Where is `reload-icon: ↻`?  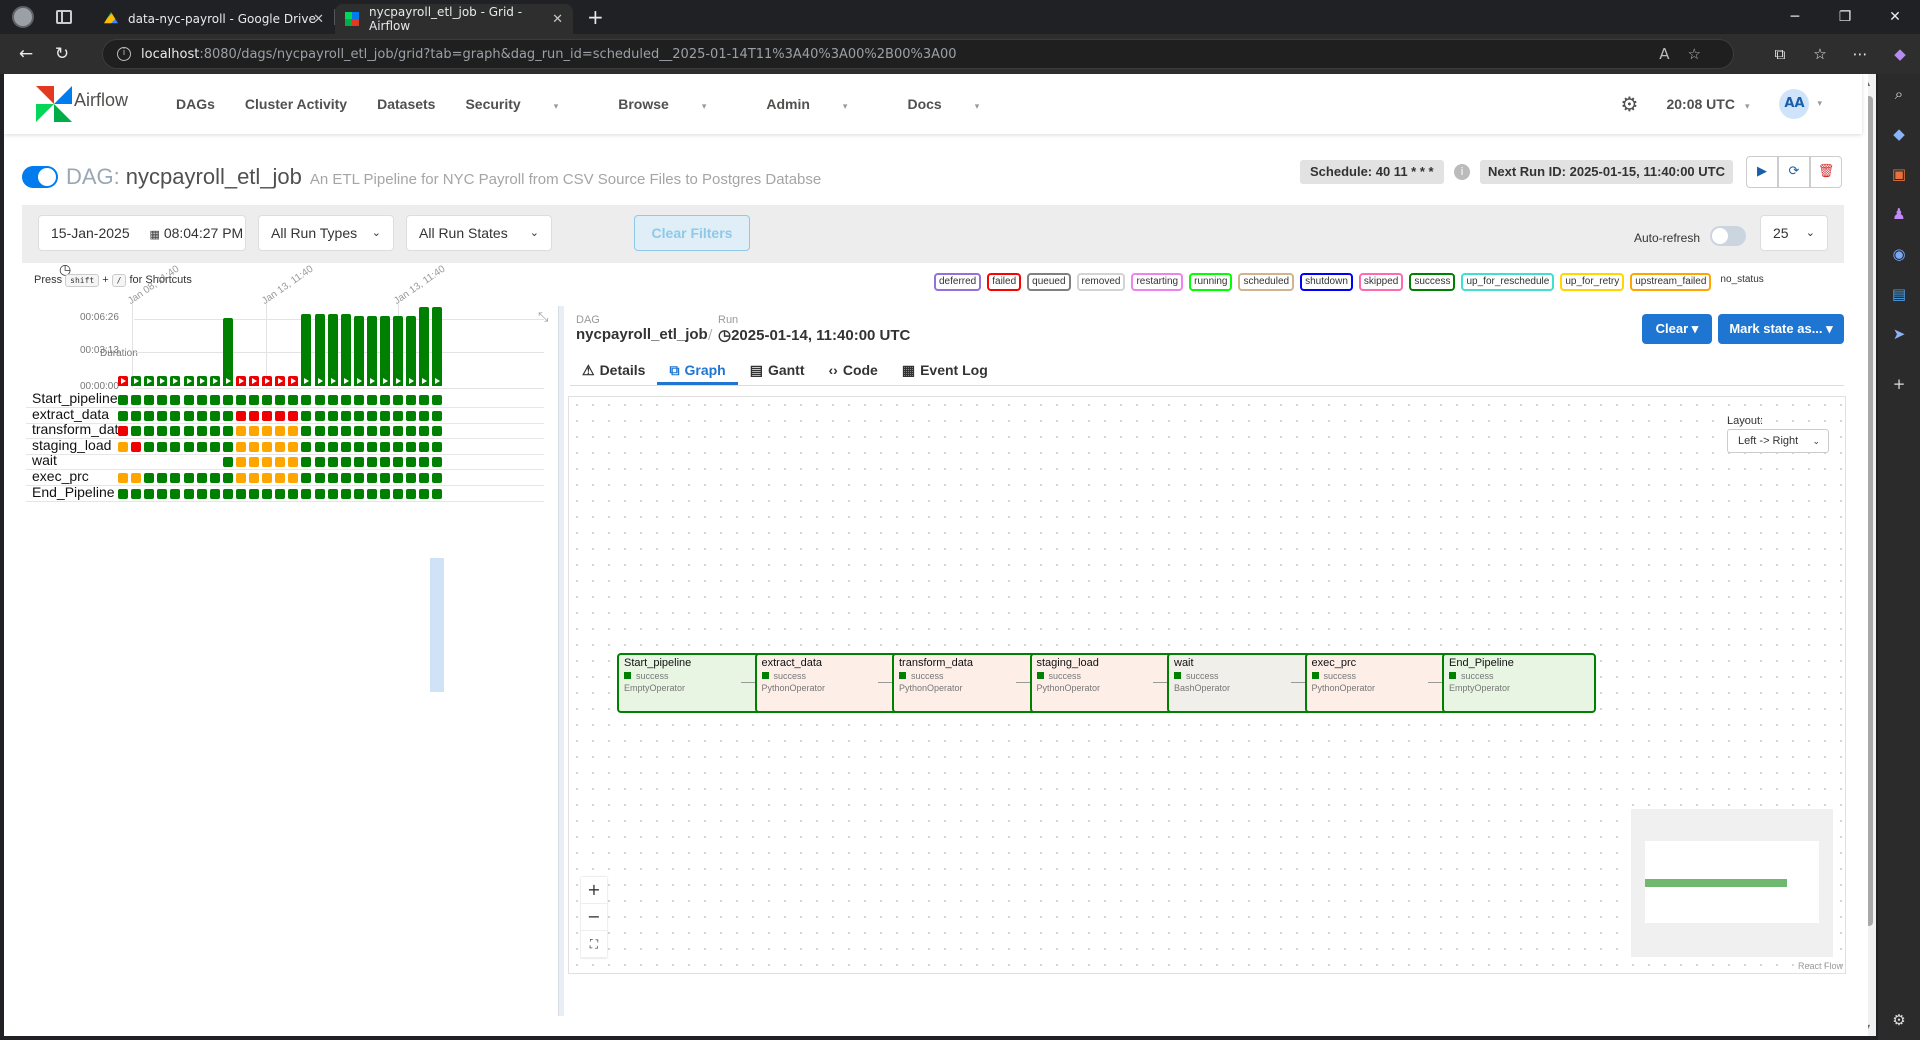 reload-icon: ↻ is located at coordinates (62, 54).